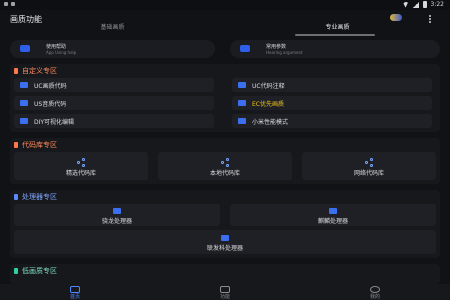 This screenshot has height=300, width=450. I want to click on card-local-library: 本地代码库, so click(225, 166).